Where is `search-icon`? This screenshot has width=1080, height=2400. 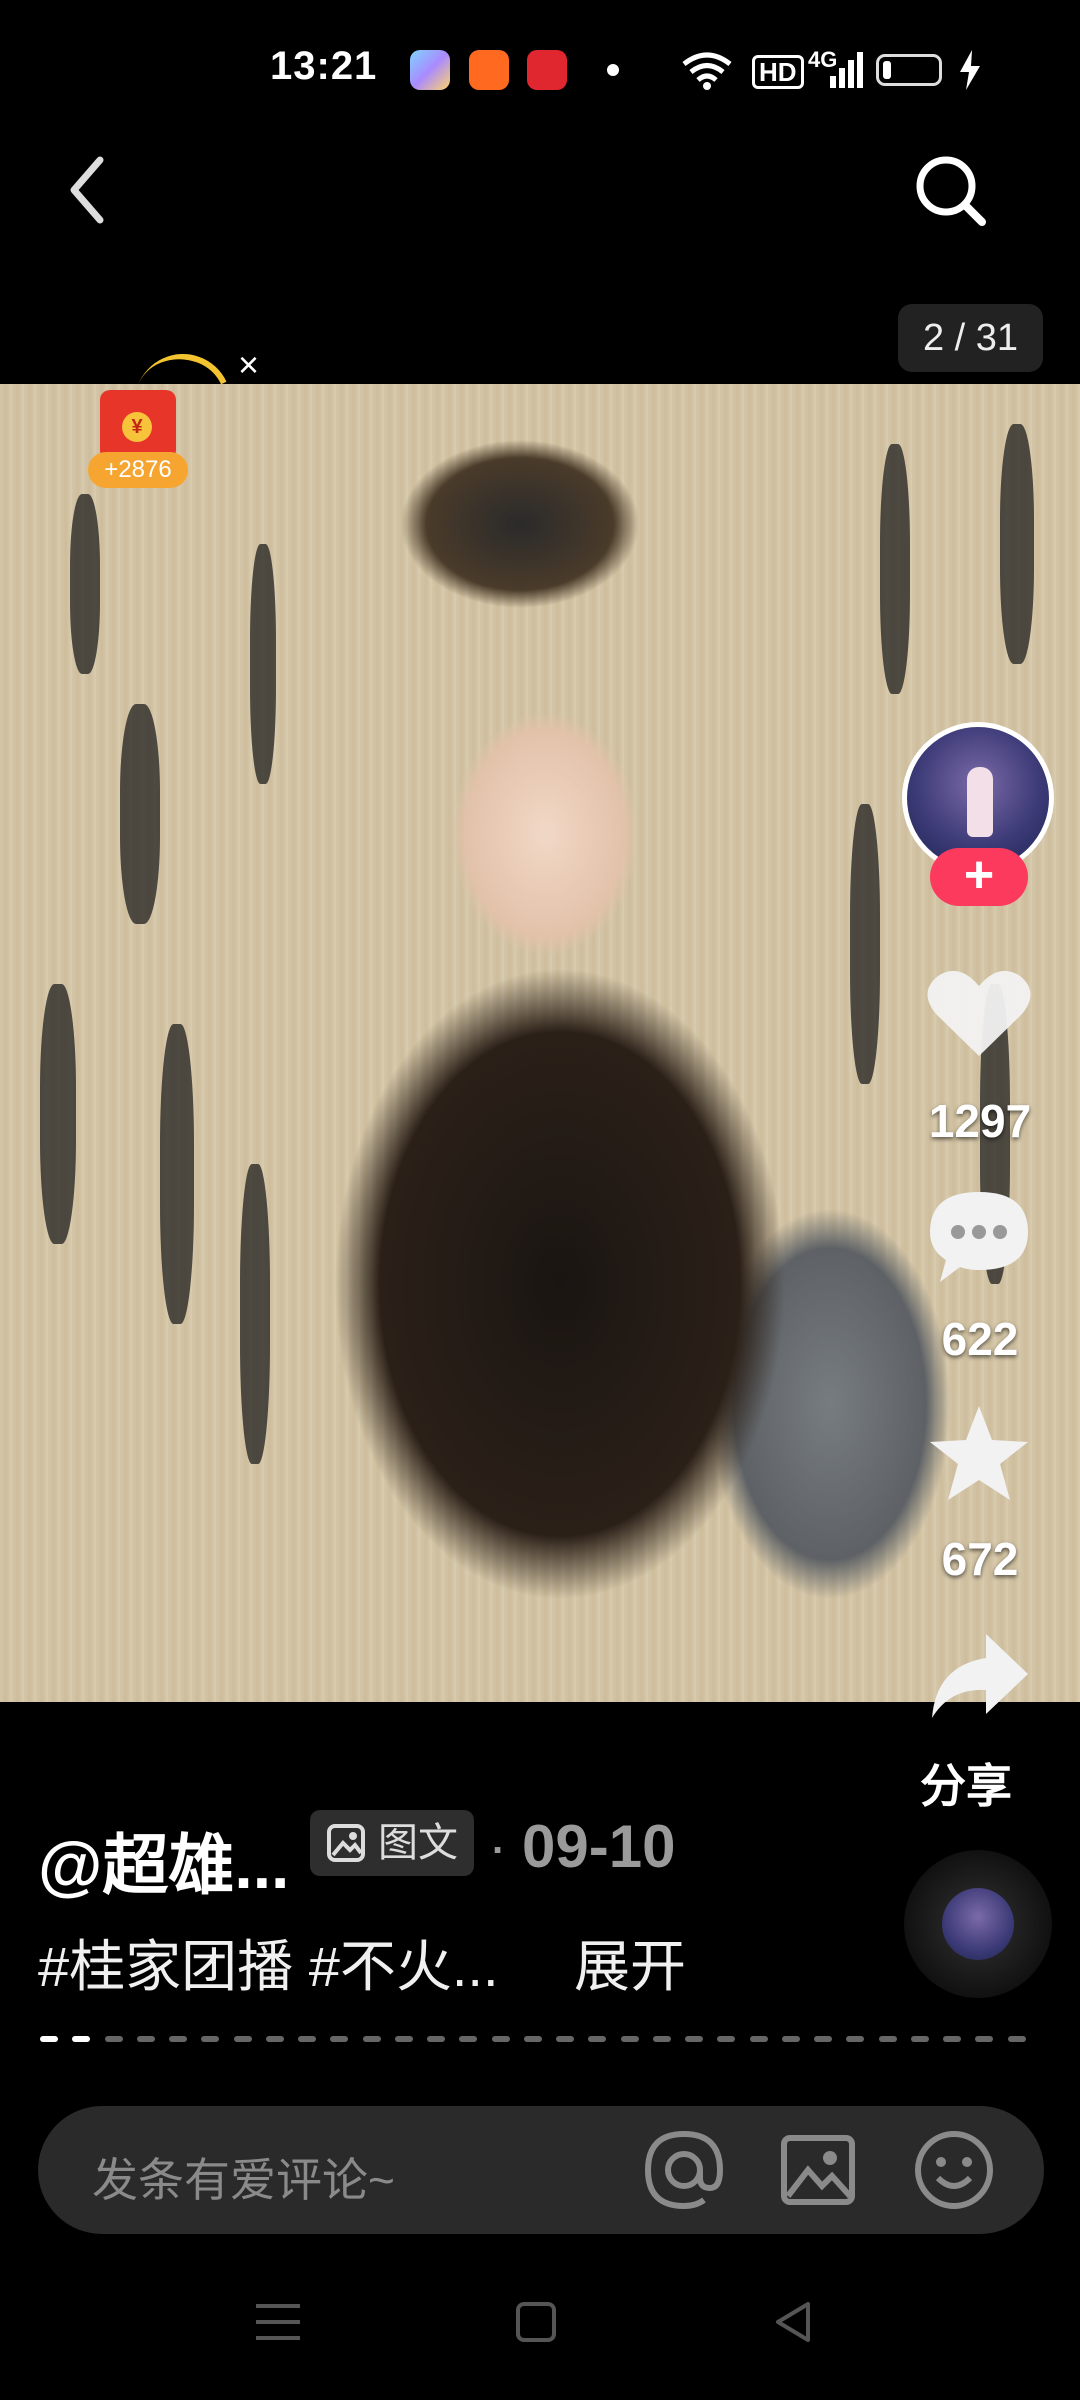
search-icon is located at coordinates (950, 190).